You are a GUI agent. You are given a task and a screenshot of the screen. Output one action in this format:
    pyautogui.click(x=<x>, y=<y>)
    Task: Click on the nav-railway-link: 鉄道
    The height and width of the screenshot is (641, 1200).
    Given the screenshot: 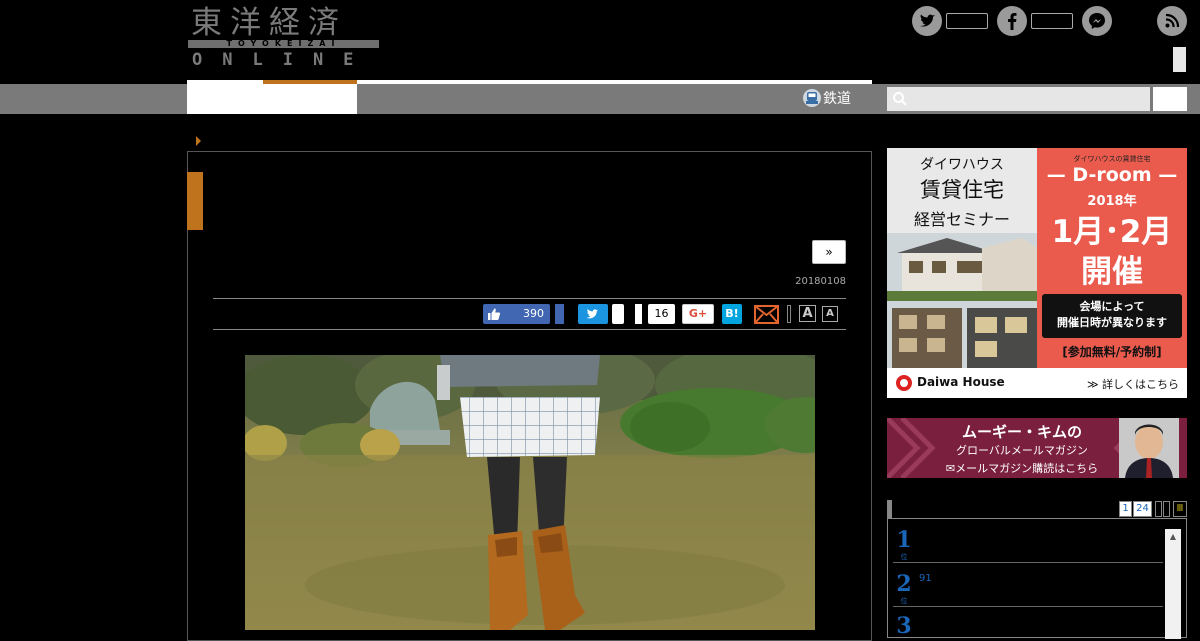 What is the action you would take?
    pyautogui.click(x=837, y=99)
    